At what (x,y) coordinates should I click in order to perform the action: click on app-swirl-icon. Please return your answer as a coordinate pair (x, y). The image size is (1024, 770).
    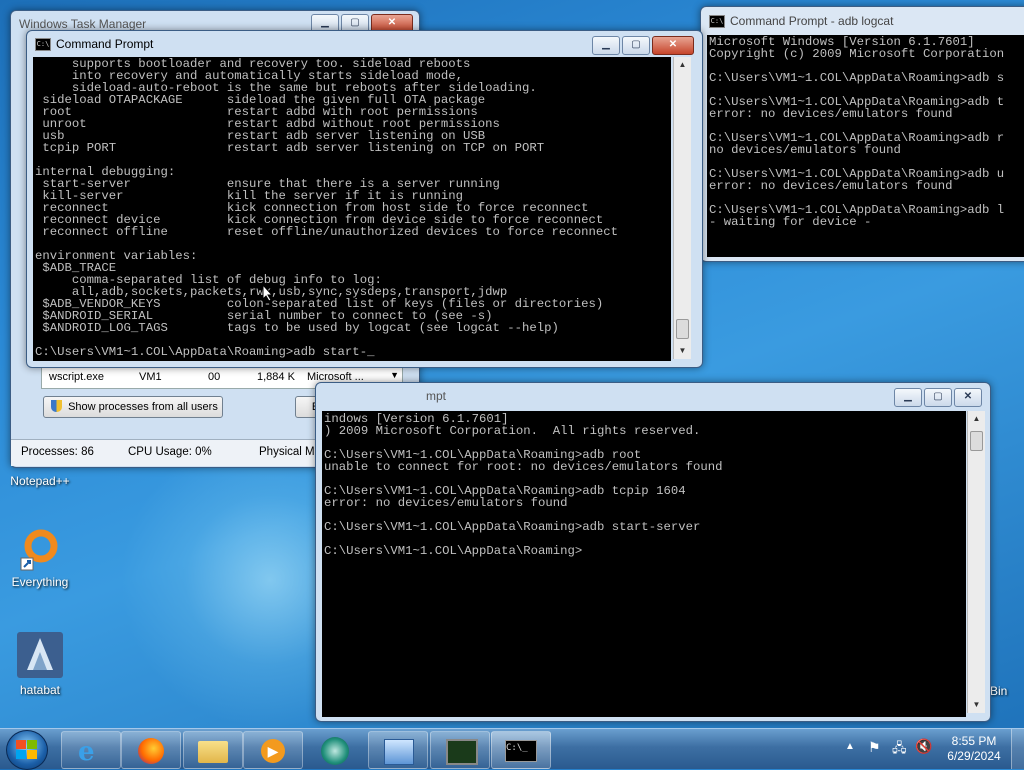
    Looking at the image, I should click on (335, 751).